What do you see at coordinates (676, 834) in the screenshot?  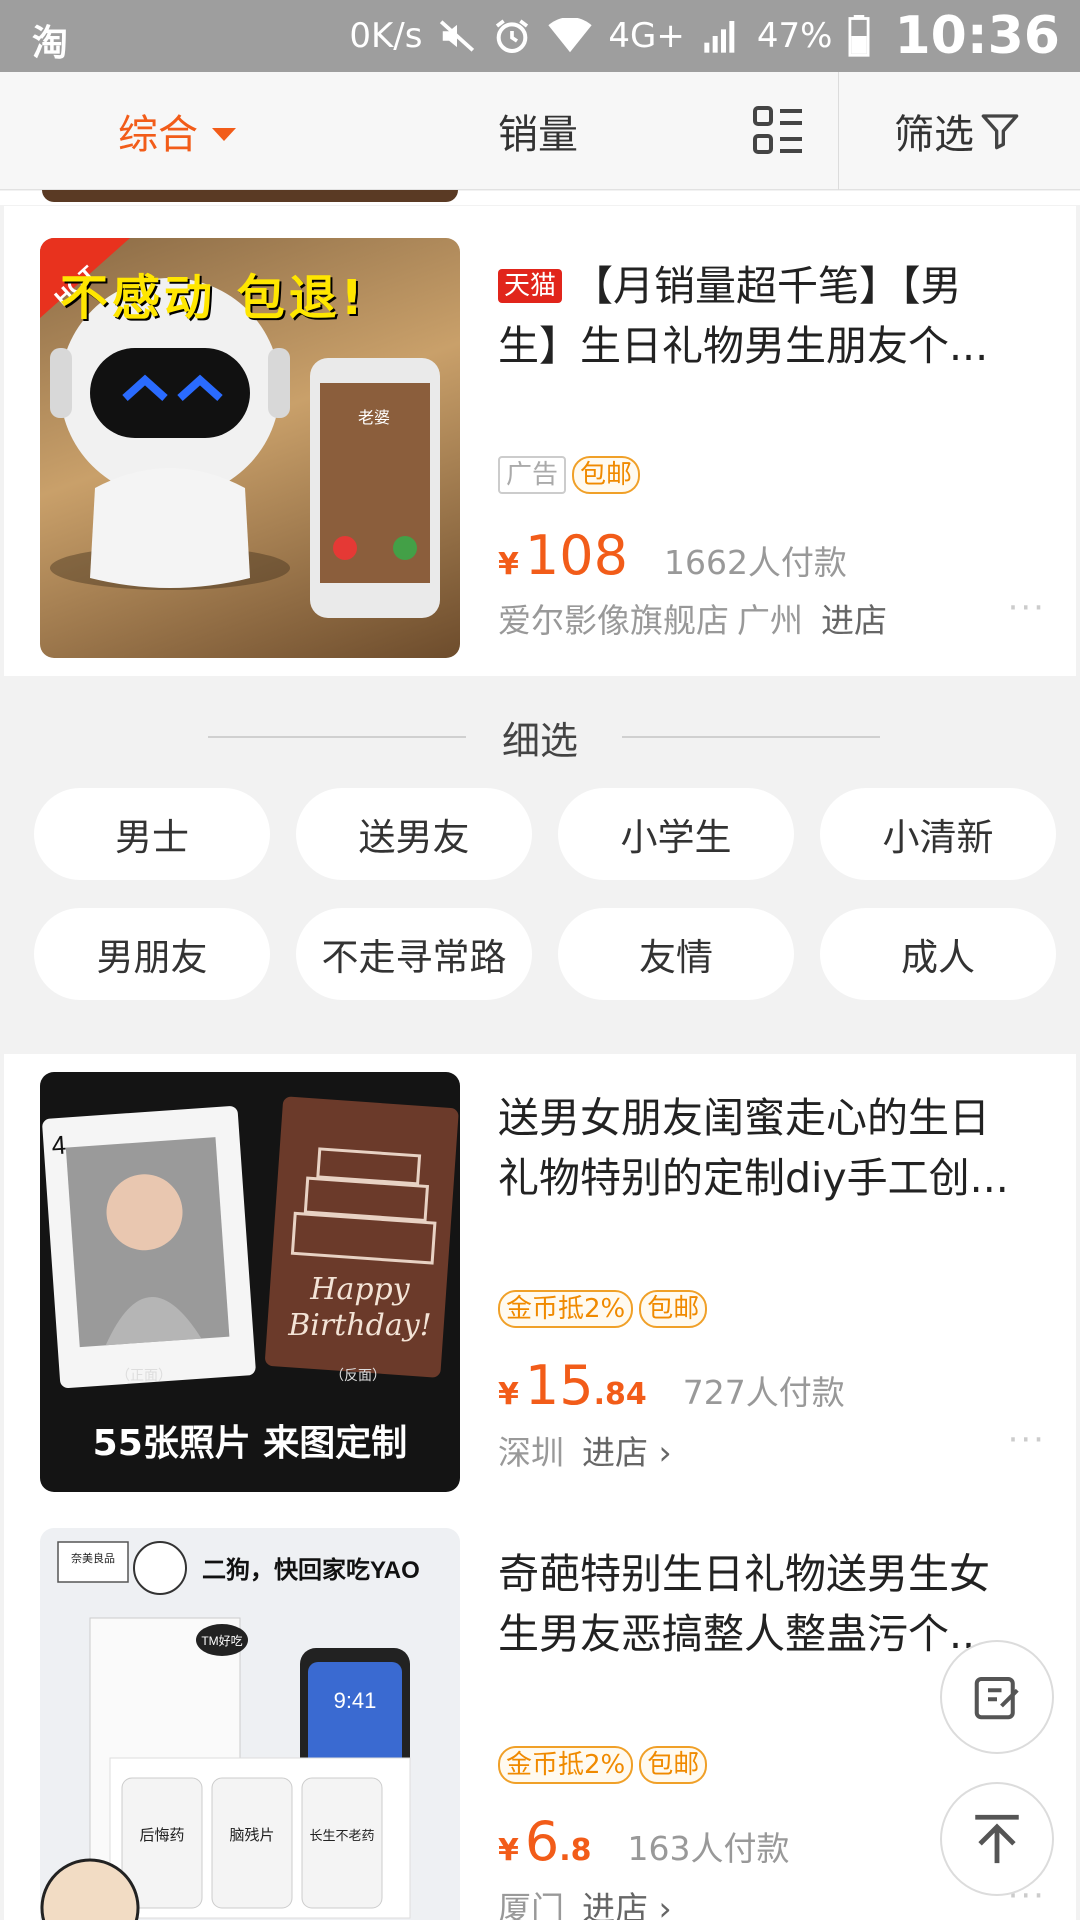 I see `refine-chip: 小学生` at bounding box center [676, 834].